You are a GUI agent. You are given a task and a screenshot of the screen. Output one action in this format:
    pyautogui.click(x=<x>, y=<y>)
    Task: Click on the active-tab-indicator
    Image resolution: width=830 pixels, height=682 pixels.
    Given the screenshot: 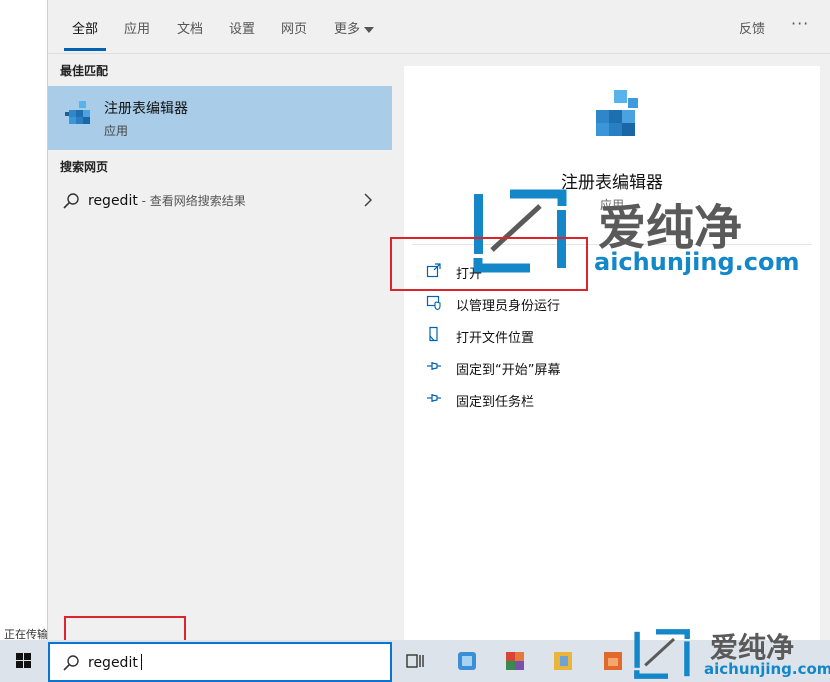 What is the action you would take?
    pyautogui.click(x=85, y=49)
    